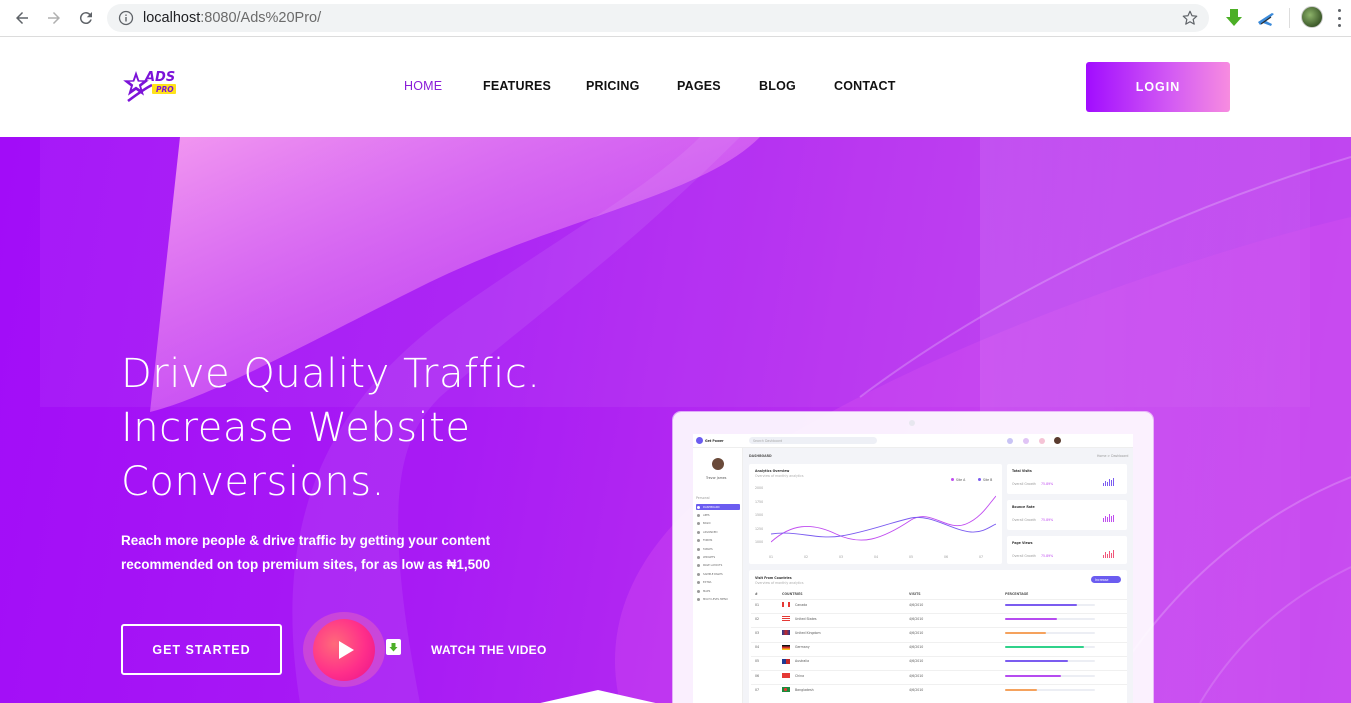 This screenshot has height=703, width=1351. I want to click on x-tick-label: 02, so click(806, 557).